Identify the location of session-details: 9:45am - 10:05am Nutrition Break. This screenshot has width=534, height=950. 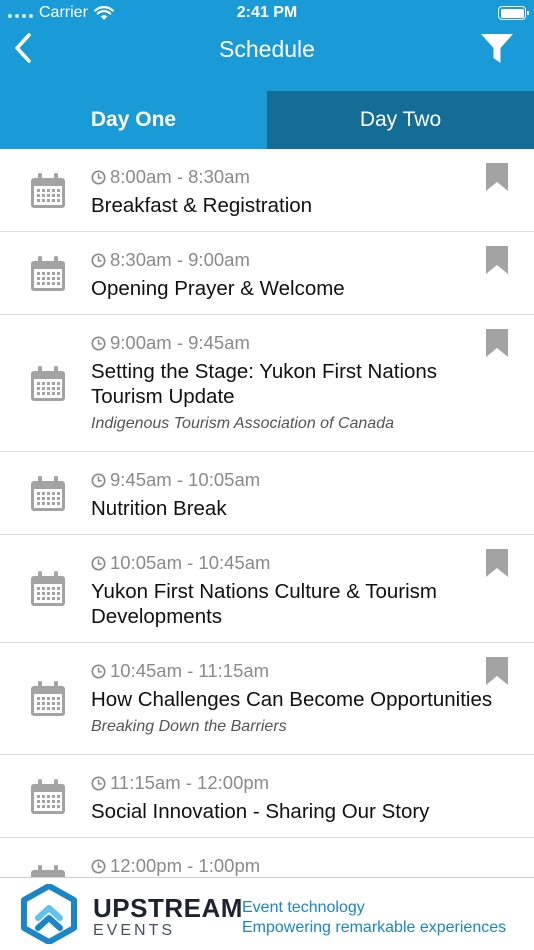
(297, 494).